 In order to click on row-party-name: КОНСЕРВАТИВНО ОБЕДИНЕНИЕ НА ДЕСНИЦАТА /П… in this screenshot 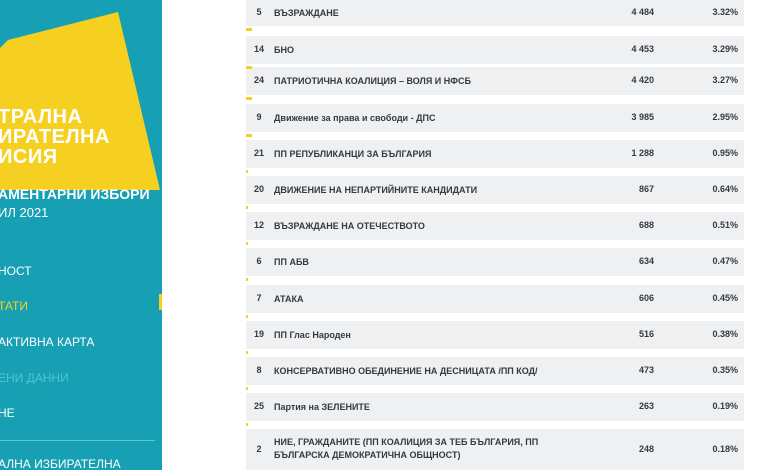, I will do `click(406, 371)`.